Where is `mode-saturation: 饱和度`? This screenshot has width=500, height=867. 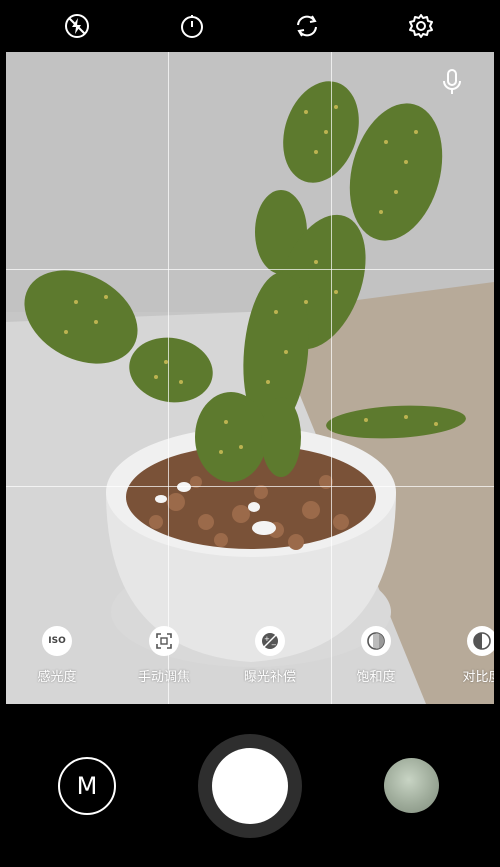
mode-saturation: 饱和度 is located at coordinates (376, 655).